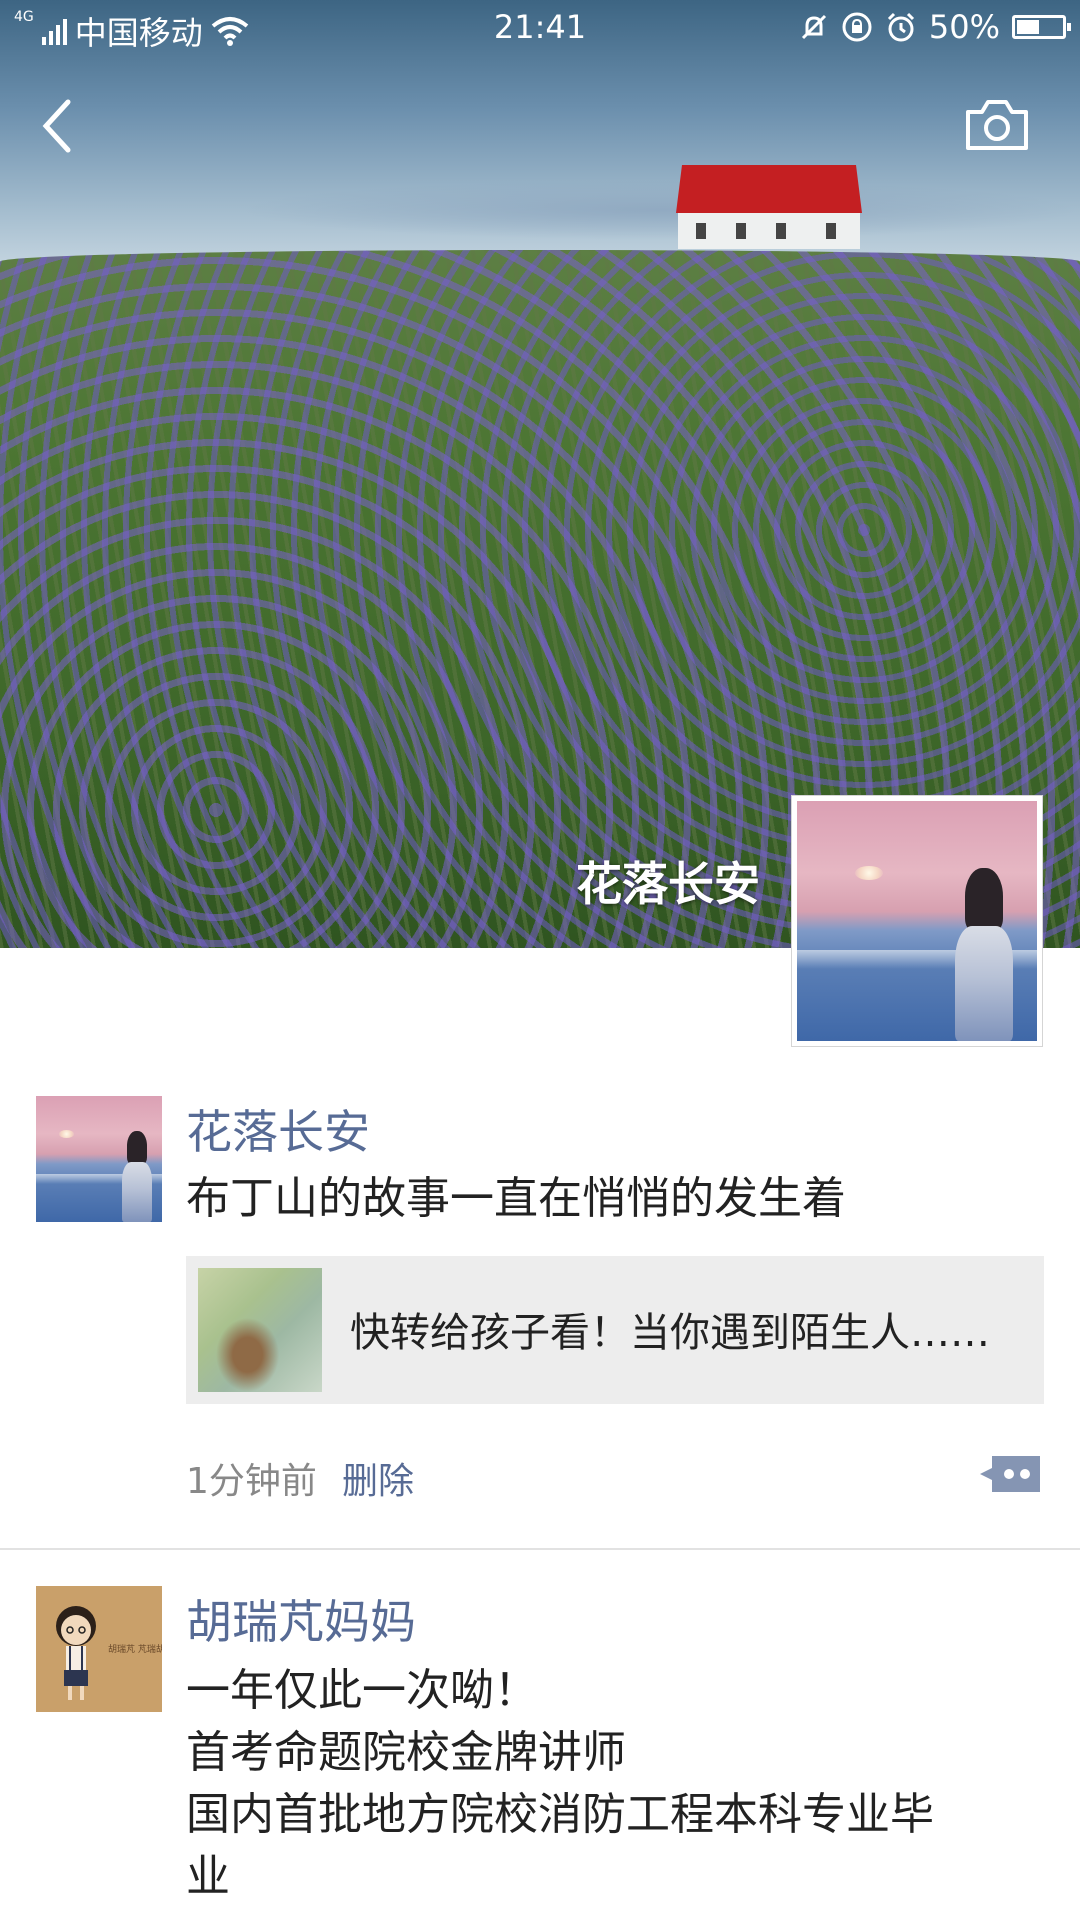 The image size is (1080, 1920). Describe the element at coordinates (378, 1478) in the screenshot. I see `delete-button: 删除` at that location.